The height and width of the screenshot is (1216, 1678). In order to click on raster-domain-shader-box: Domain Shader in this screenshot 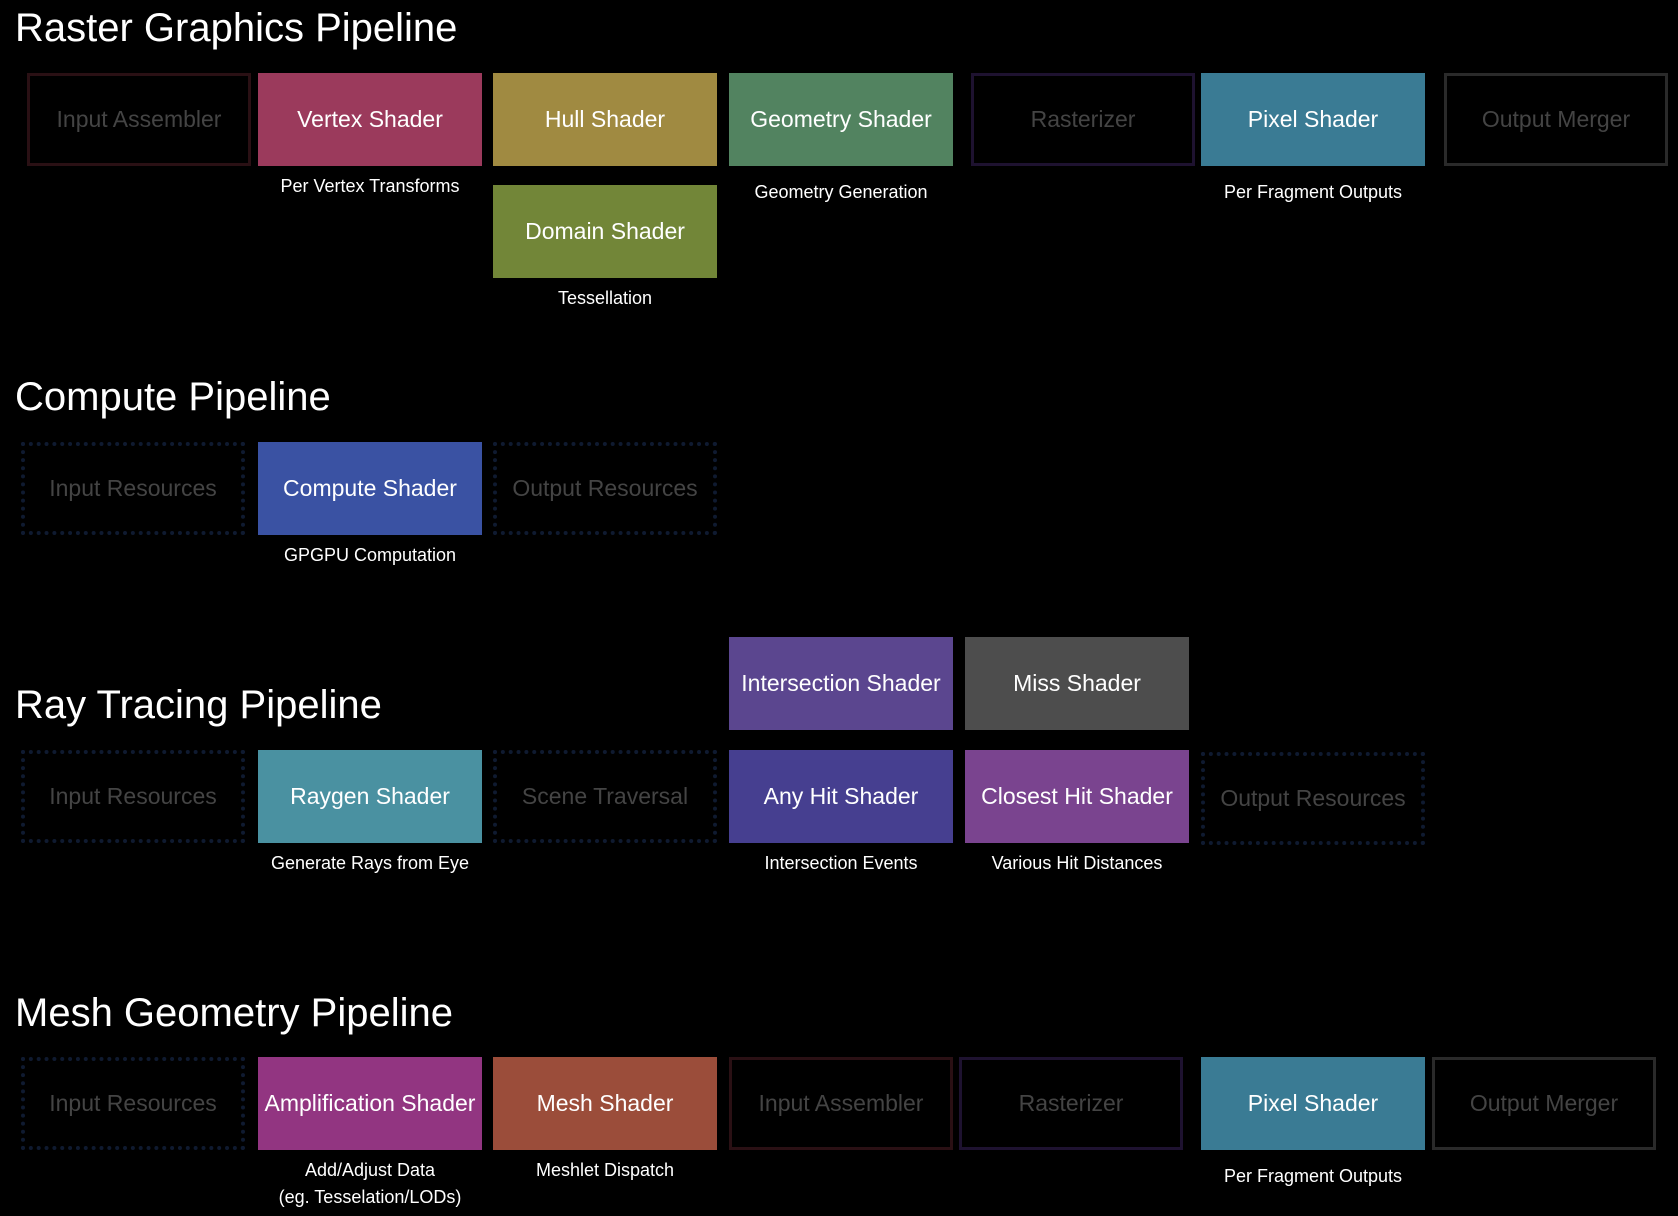, I will do `click(605, 231)`.